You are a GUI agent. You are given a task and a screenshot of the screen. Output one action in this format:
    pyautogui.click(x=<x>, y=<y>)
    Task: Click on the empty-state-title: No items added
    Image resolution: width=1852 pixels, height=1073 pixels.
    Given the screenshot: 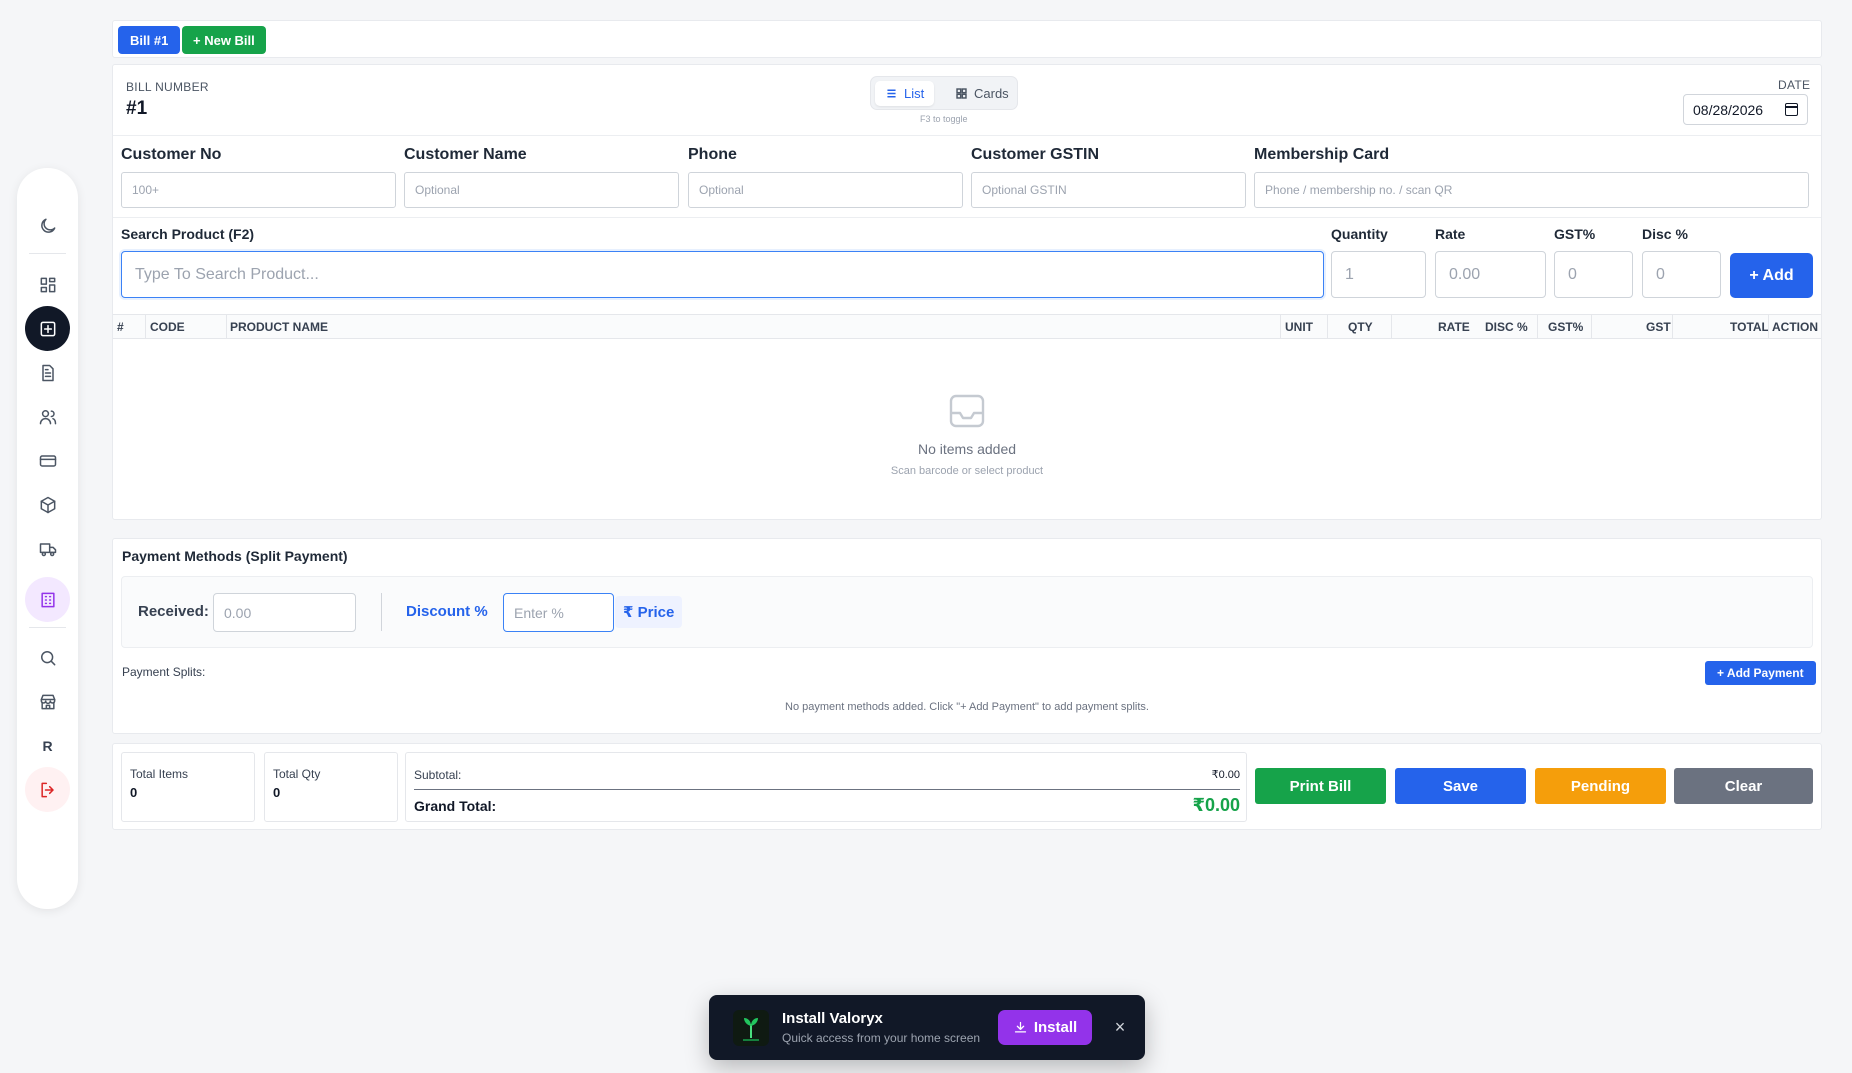 What is the action you would take?
    pyautogui.click(x=967, y=449)
    